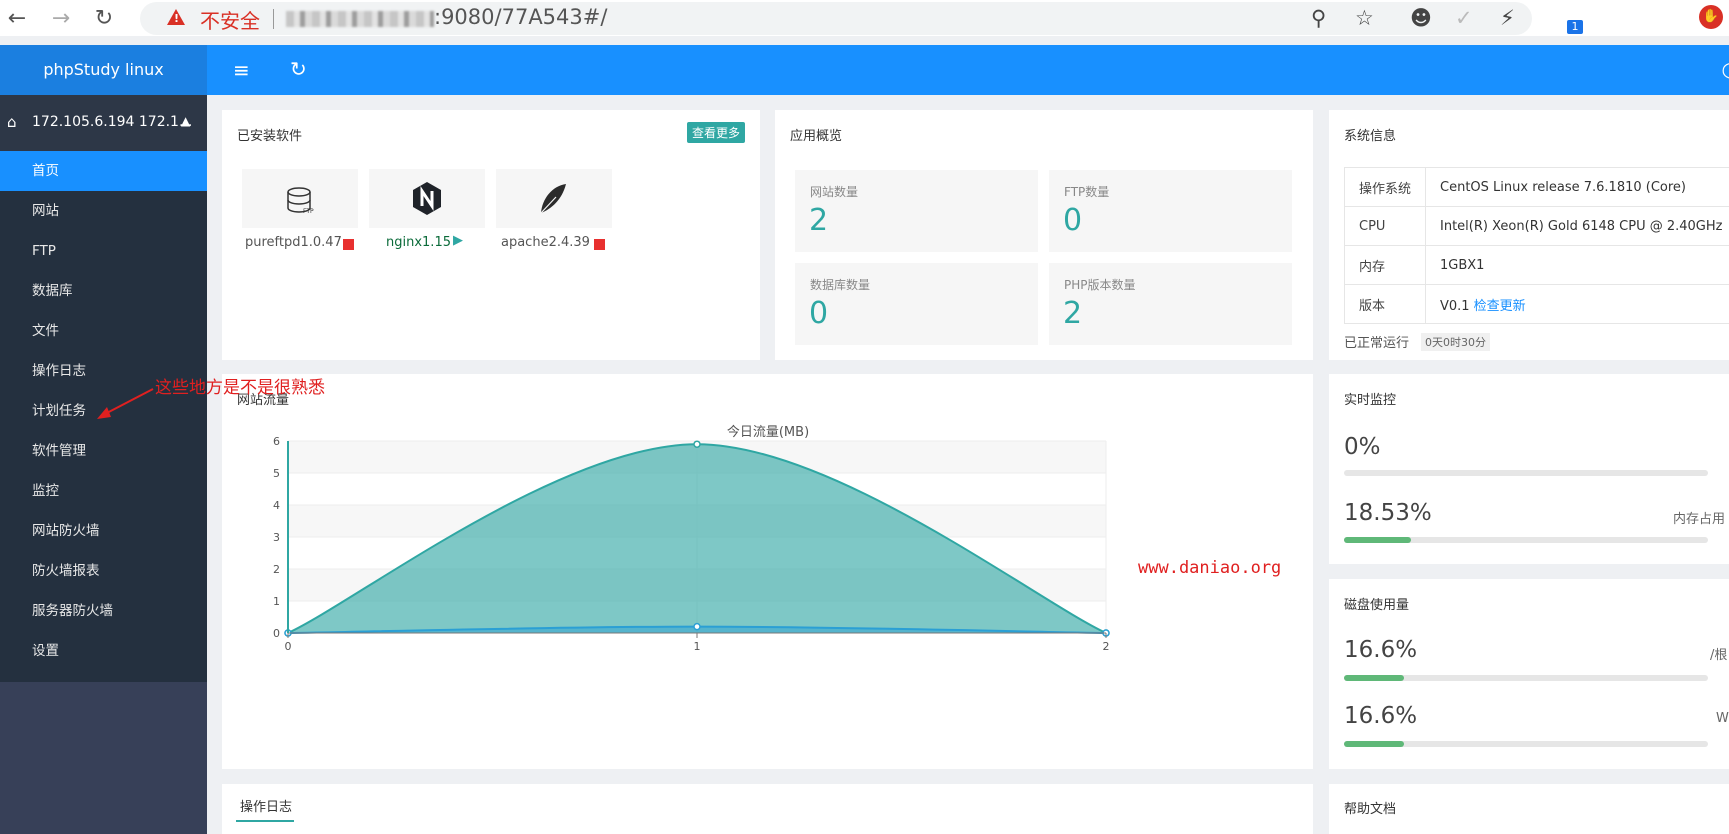 The width and height of the screenshot is (1729, 834). I want to click on memory-usage-label: 内存占用, so click(1699, 519).